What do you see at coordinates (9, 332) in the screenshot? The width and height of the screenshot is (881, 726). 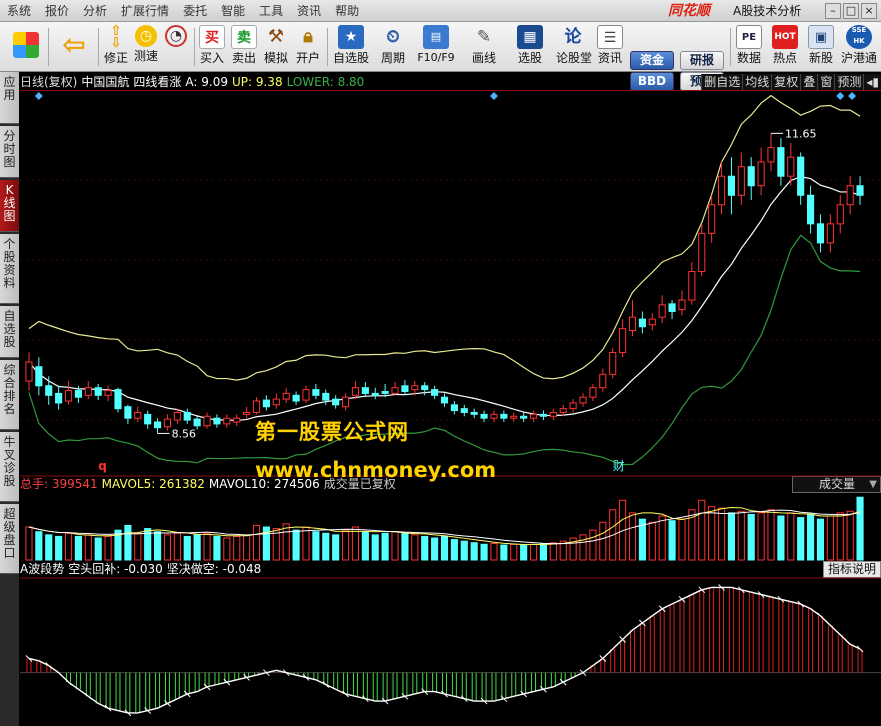 I see `tab-watchlist: 自选股` at bounding box center [9, 332].